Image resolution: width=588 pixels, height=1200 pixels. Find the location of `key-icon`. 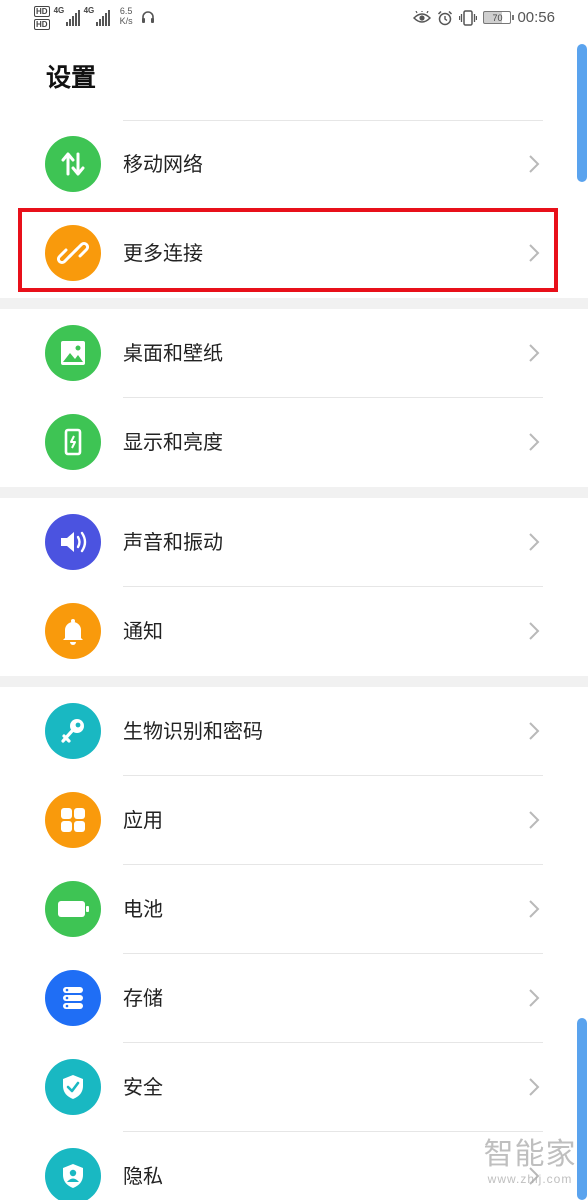

key-icon is located at coordinates (73, 731).